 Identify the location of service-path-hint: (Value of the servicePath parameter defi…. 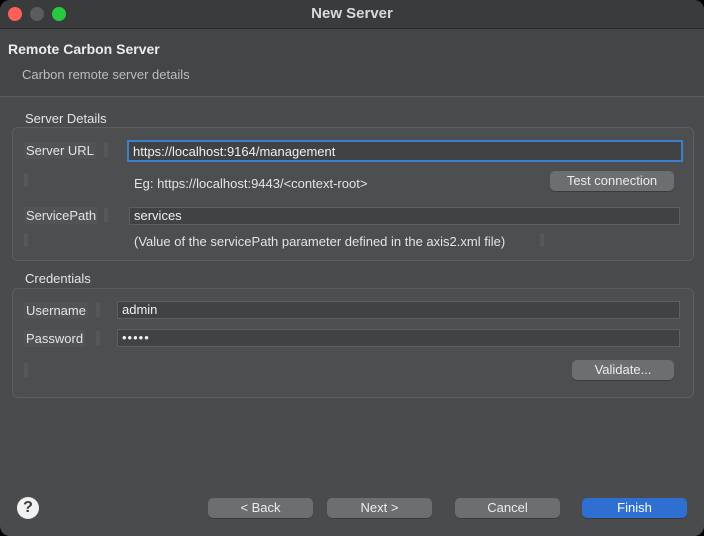
(320, 241).